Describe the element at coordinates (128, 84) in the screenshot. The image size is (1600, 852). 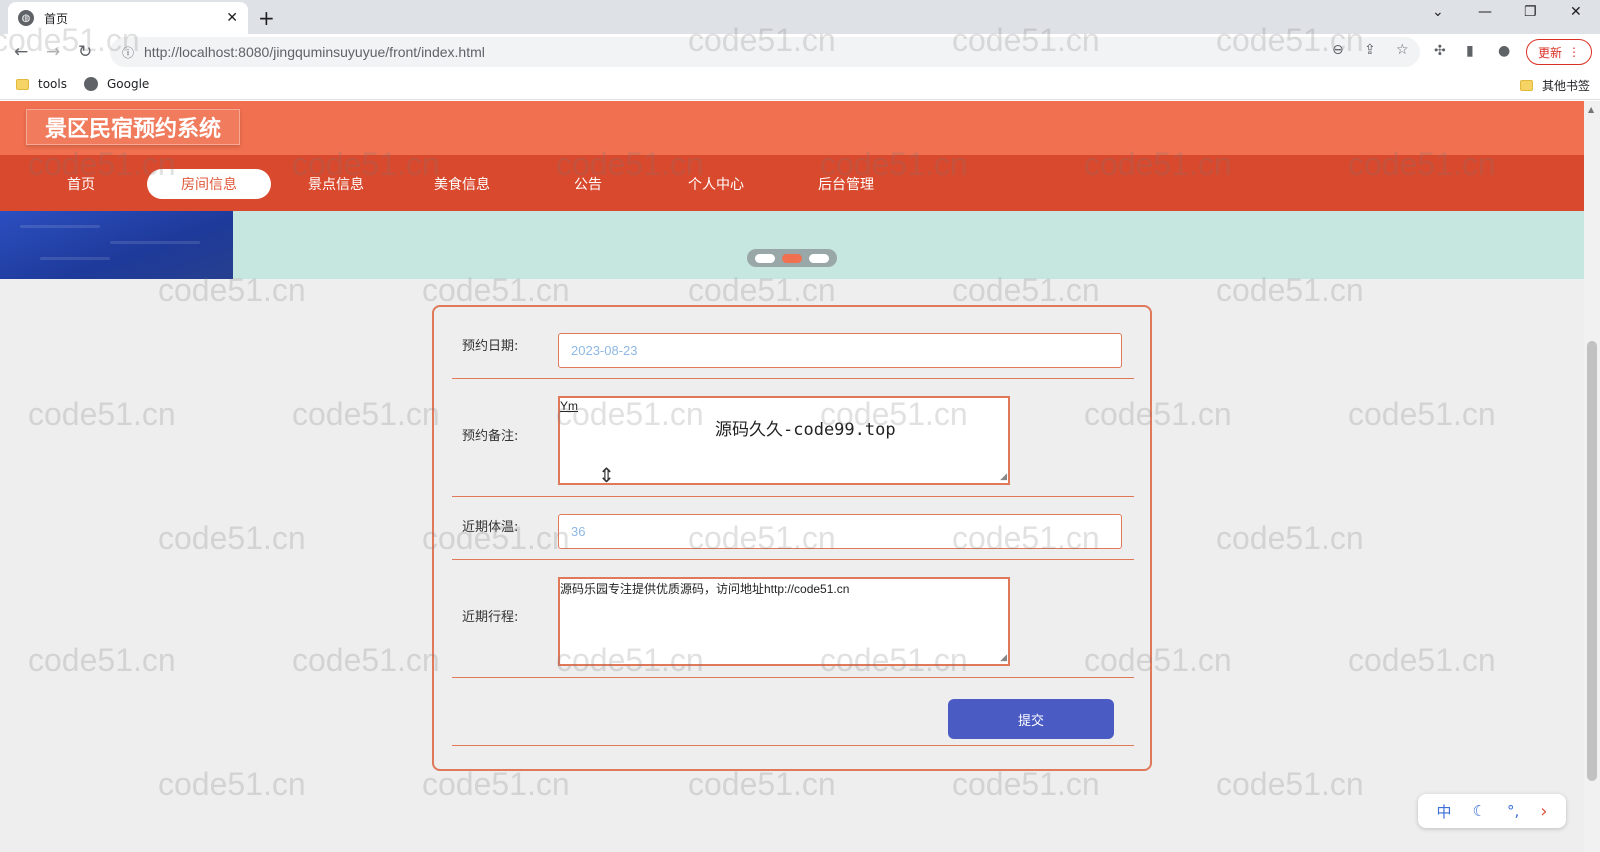
I see `bookmark-label: Google` at that location.